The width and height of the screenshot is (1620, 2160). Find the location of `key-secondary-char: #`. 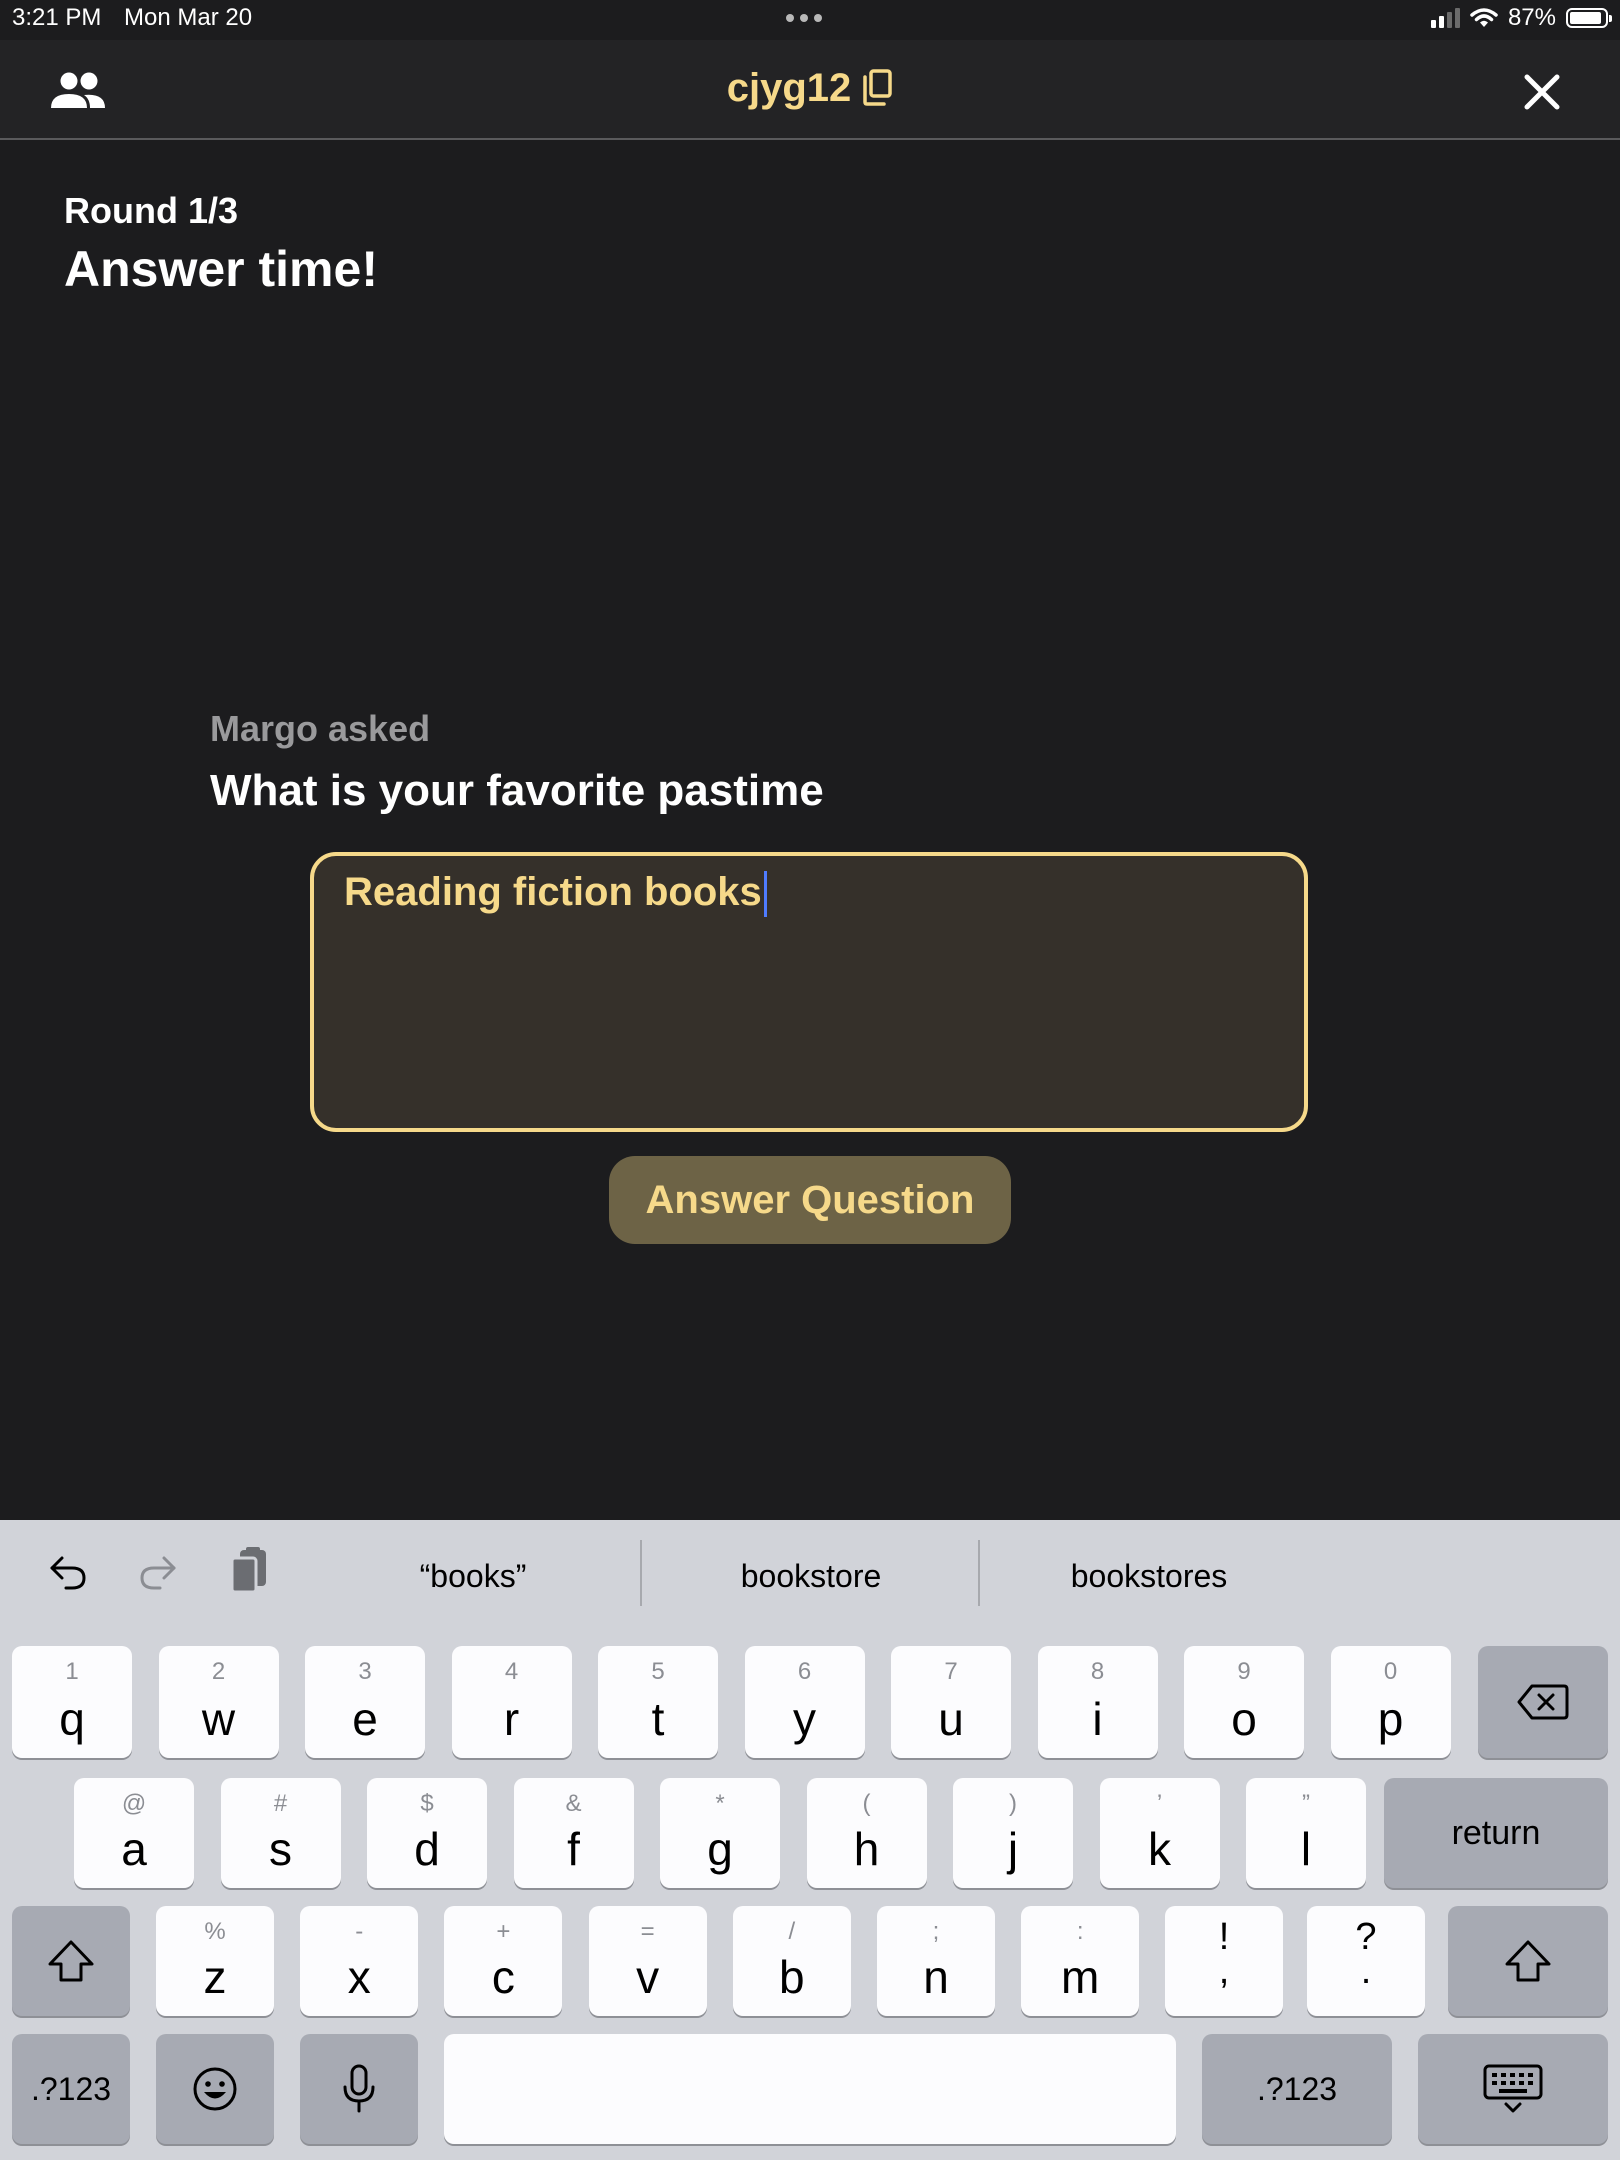

key-secondary-char: # is located at coordinates (280, 1803).